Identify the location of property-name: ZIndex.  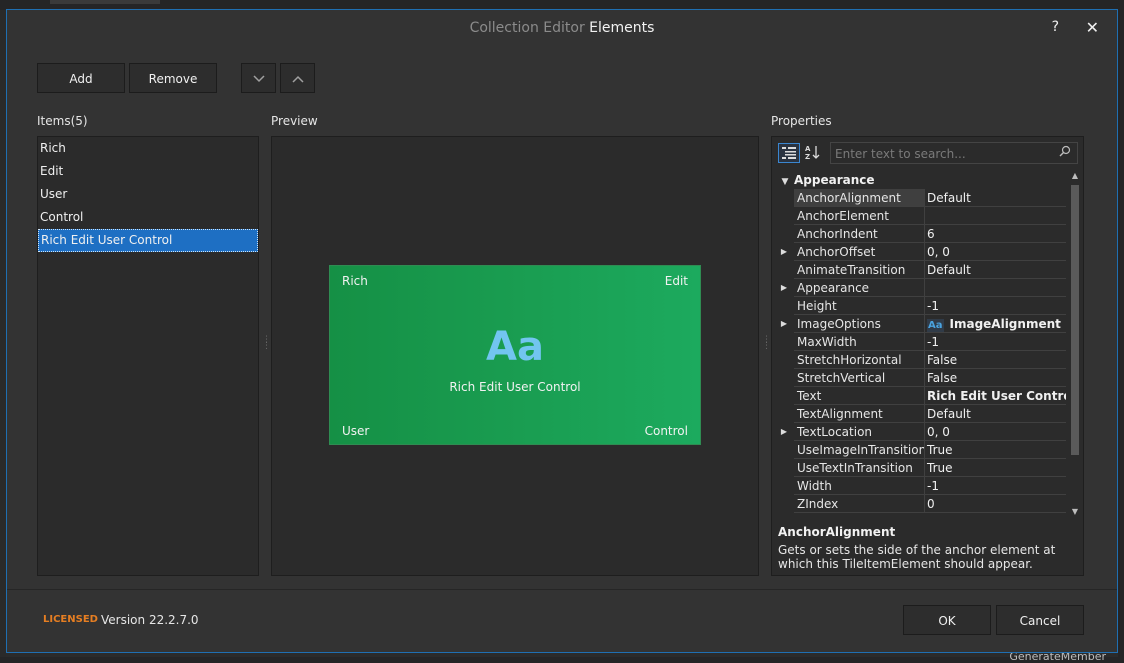
(859, 504).